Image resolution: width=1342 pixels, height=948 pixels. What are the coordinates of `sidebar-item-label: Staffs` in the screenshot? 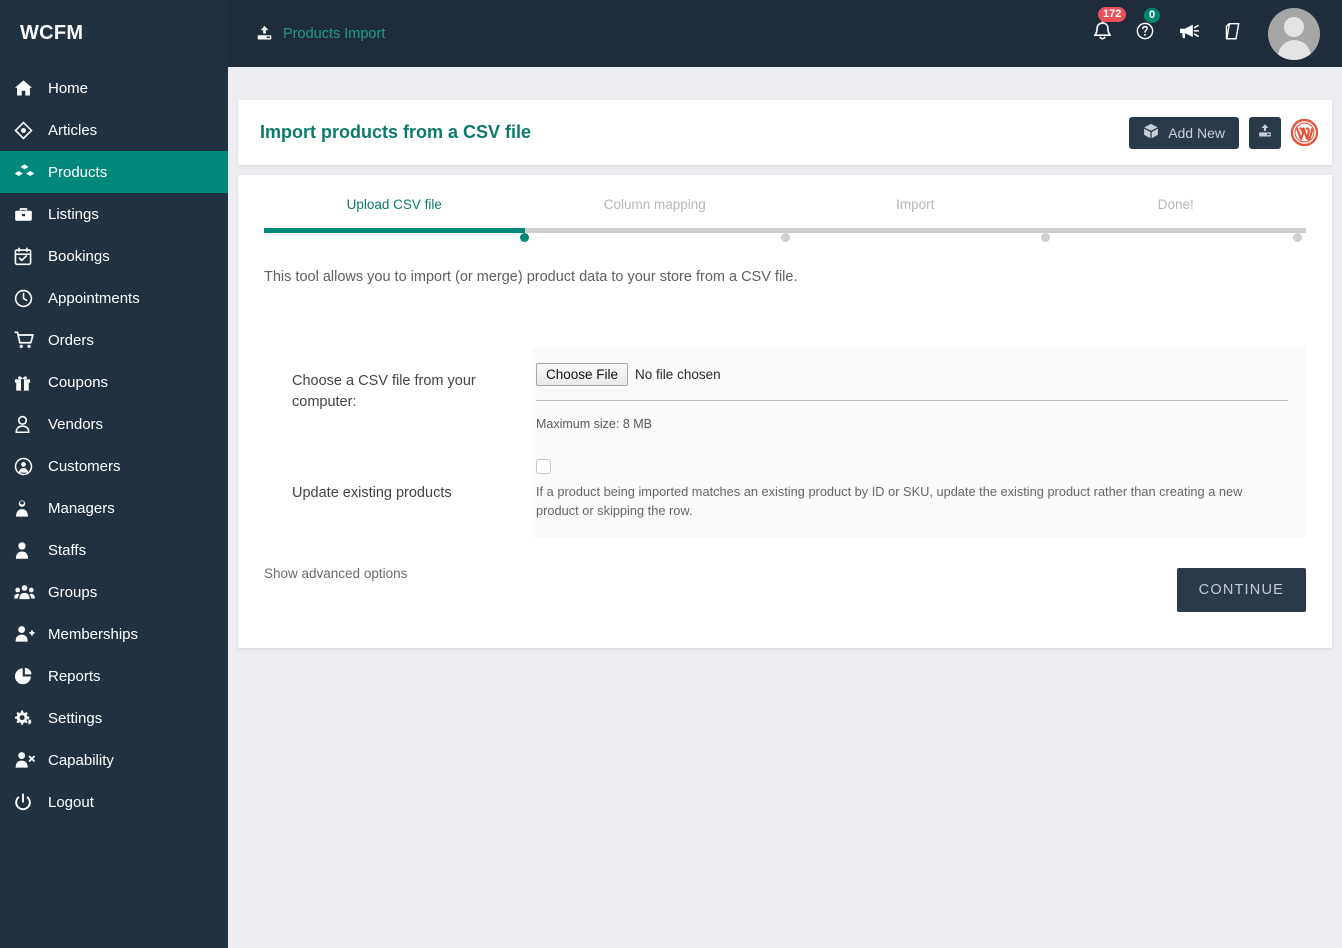 It's located at (67, 550).